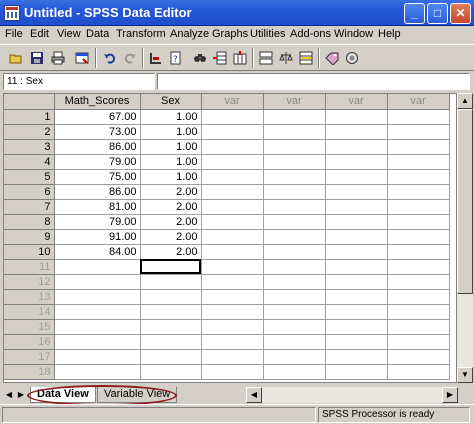 This screenshot has width=474, height=424. I want to click on spss-app-icon, so click(12, 13).